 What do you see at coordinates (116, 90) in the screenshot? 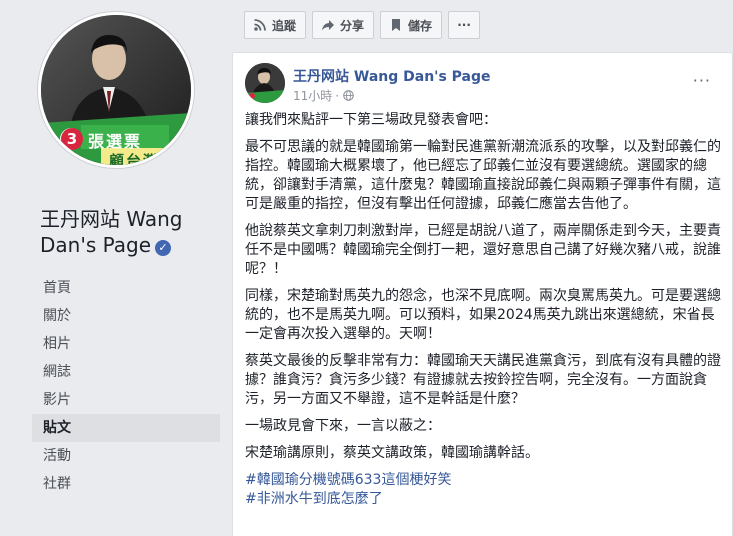
I see `profile-picture: 3 張選票 顧台灣` at bounding box center [116, 90].